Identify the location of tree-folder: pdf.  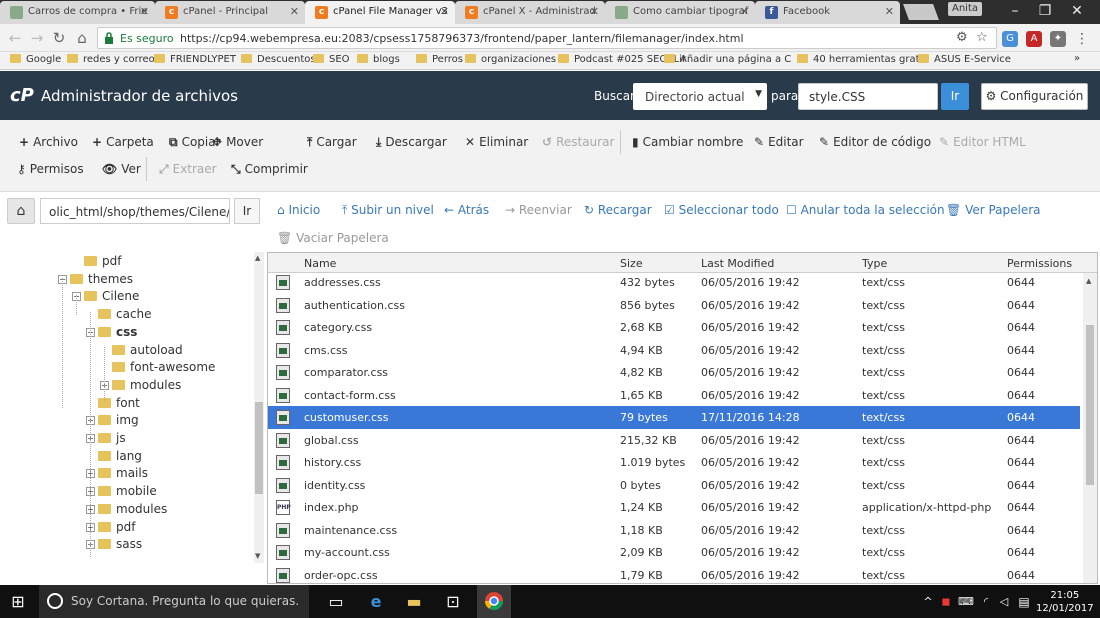
(102, 261).